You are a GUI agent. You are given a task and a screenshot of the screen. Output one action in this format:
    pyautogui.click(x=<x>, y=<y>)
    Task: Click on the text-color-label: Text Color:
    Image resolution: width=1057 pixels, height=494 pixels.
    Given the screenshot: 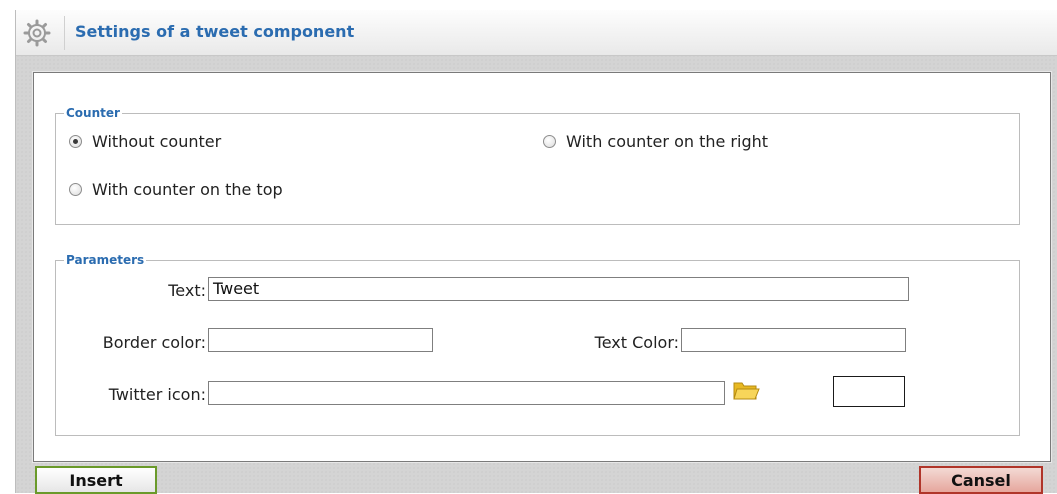 What is the action you would take?
    pyautogui.click(x=636, y=342)
    